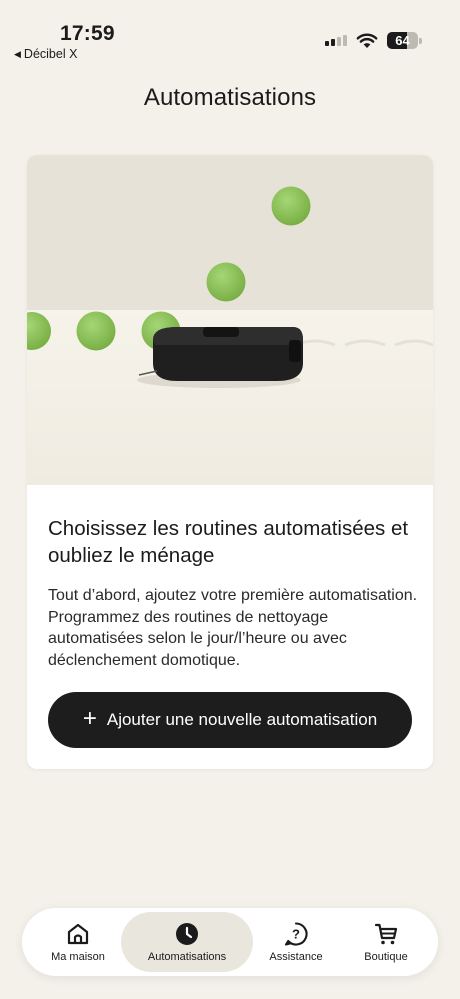 The height and width of the screenshot is (999, 460). I want to click on add-automation-label: Ajouter une nouvelle automatisation, so click(242, 719).